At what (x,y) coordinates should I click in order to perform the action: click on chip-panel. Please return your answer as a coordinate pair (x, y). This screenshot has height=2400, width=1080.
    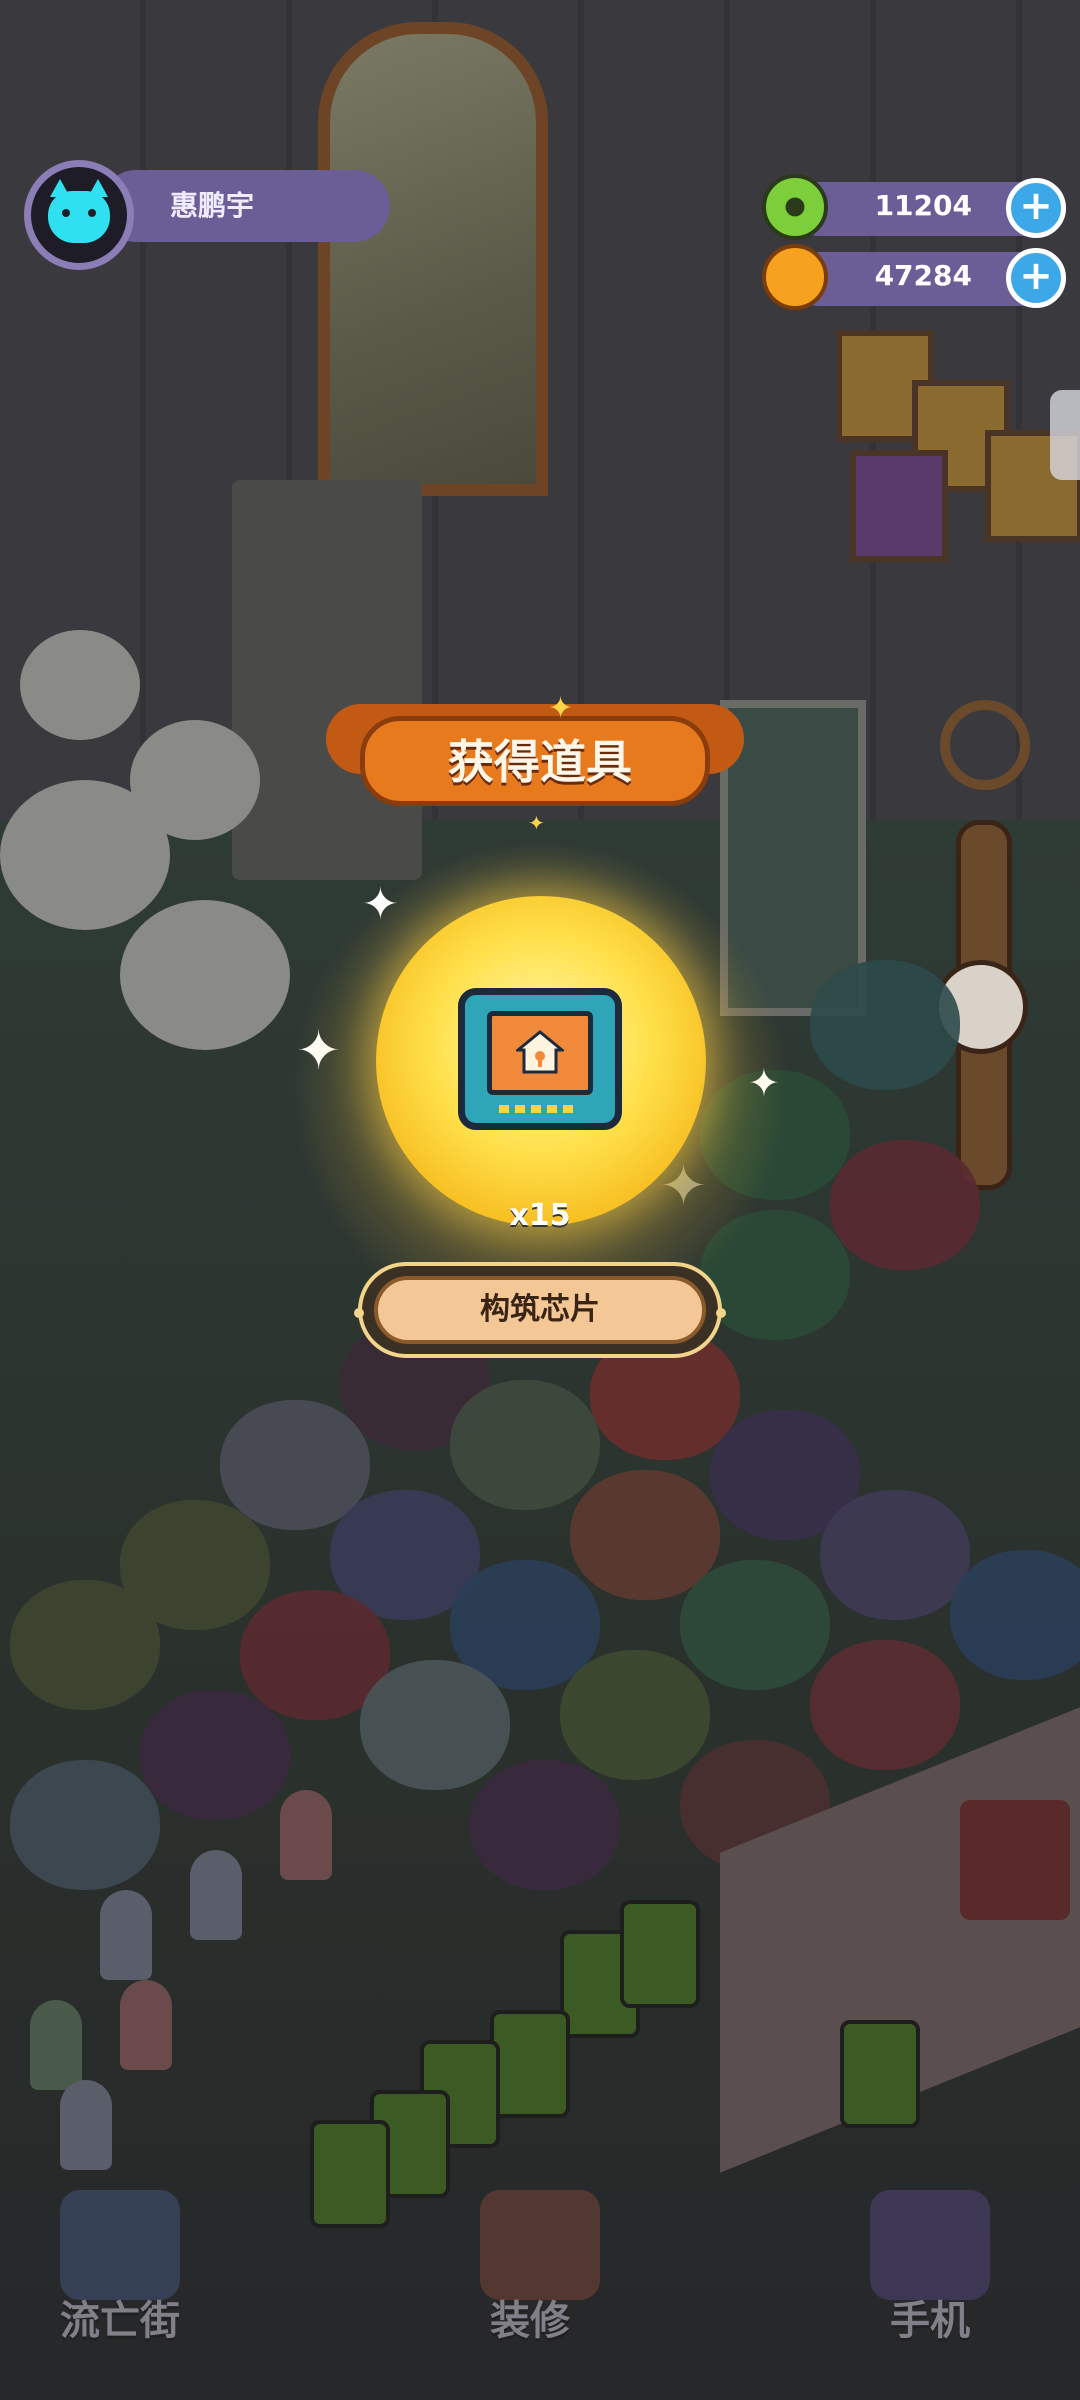
    Looking at the image, I should click on (540, 1053).